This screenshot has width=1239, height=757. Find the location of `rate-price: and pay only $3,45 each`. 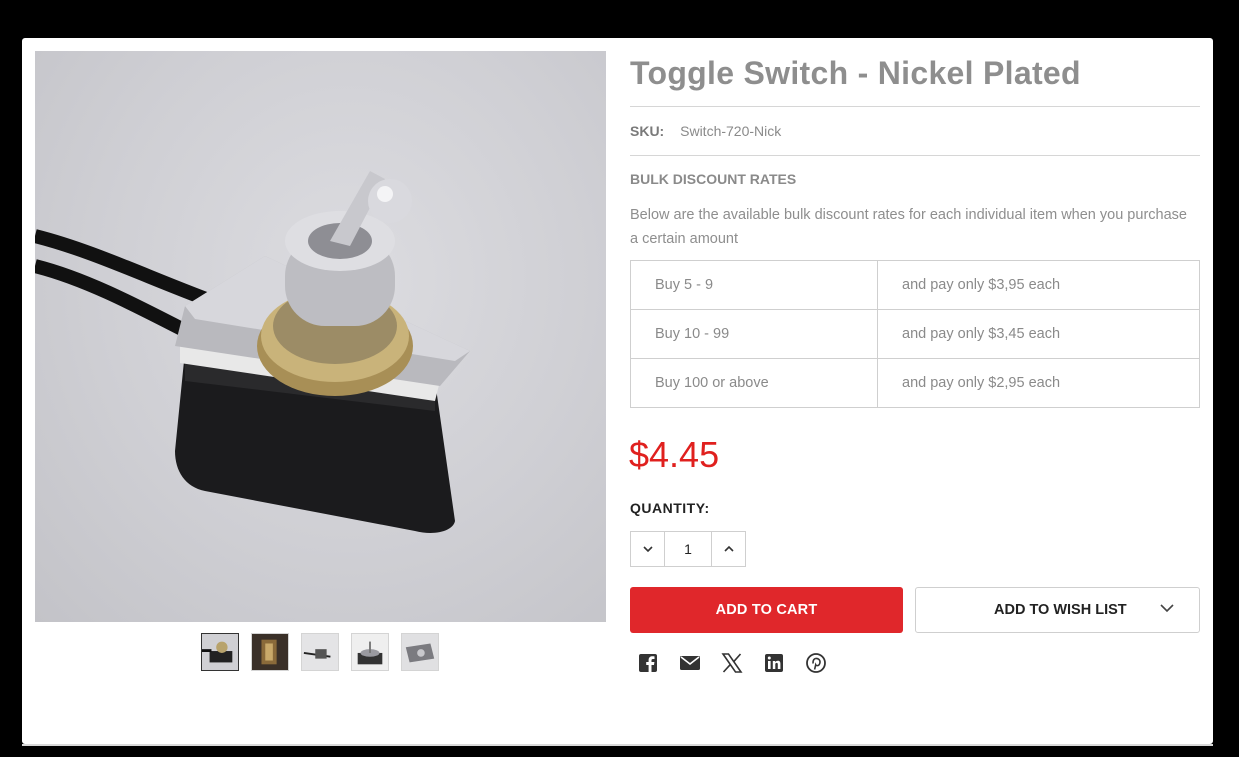

rate-price: and pay only $3,45 each is located at coordinates (1038, 334).